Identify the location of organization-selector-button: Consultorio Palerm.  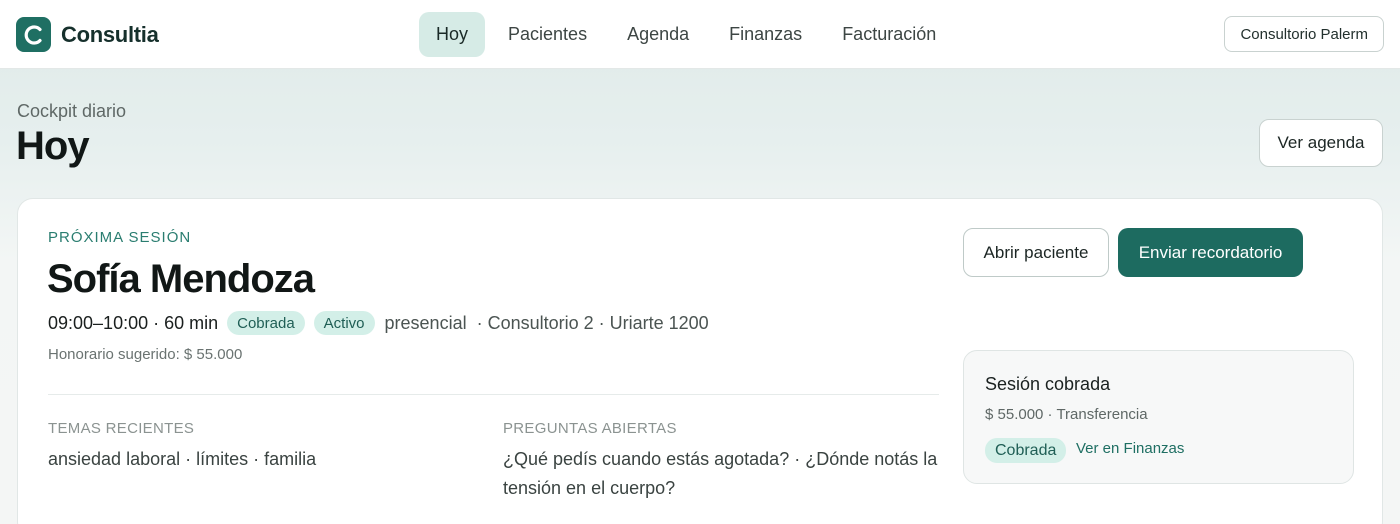
(1304, 34).